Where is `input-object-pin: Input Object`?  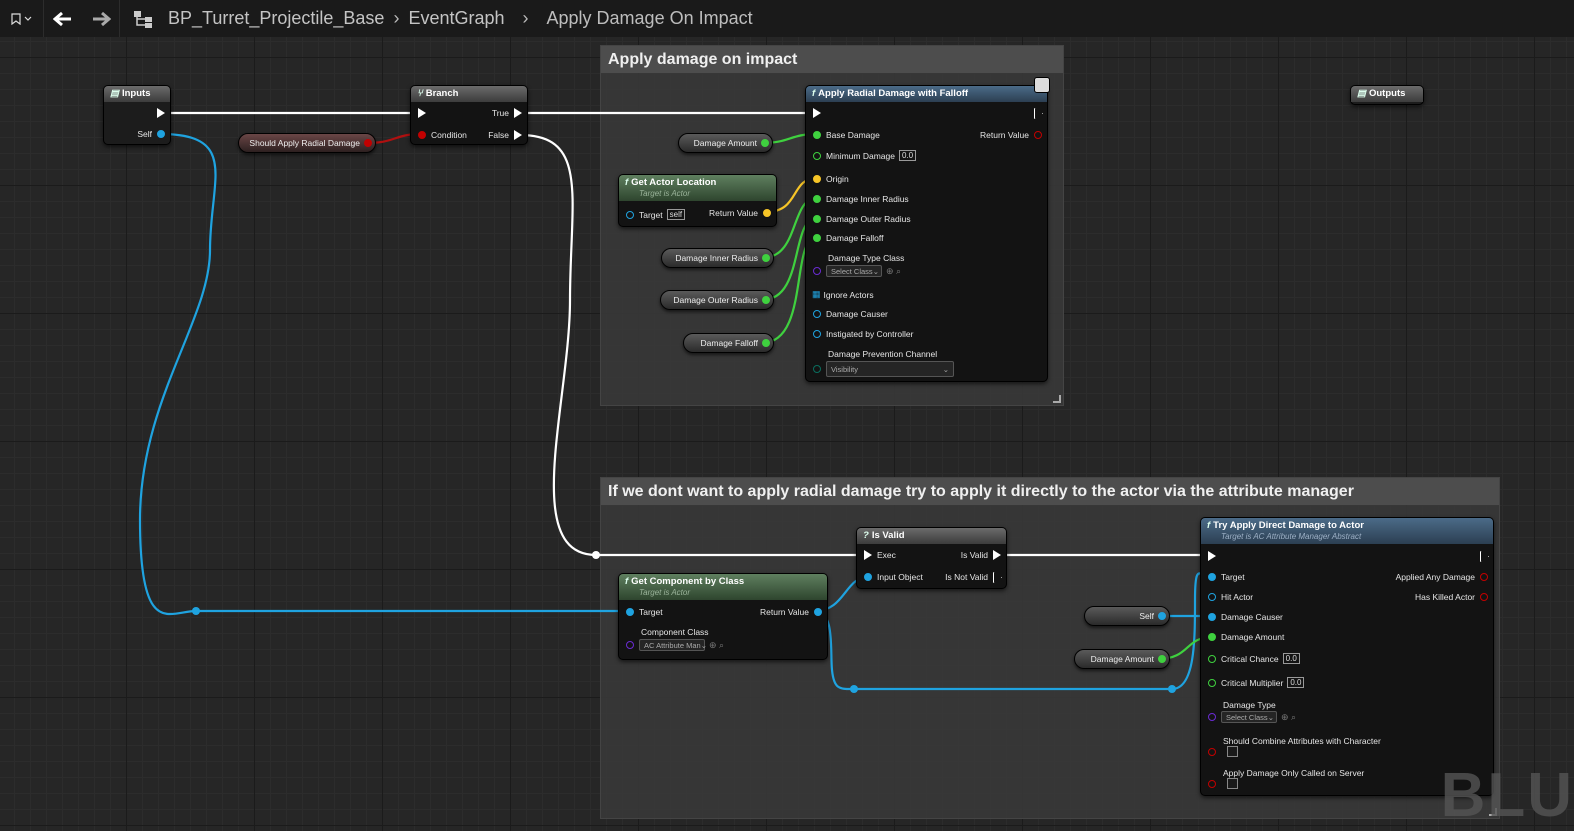
input-object-pin: Input Object is located at coordinates (891, 577).